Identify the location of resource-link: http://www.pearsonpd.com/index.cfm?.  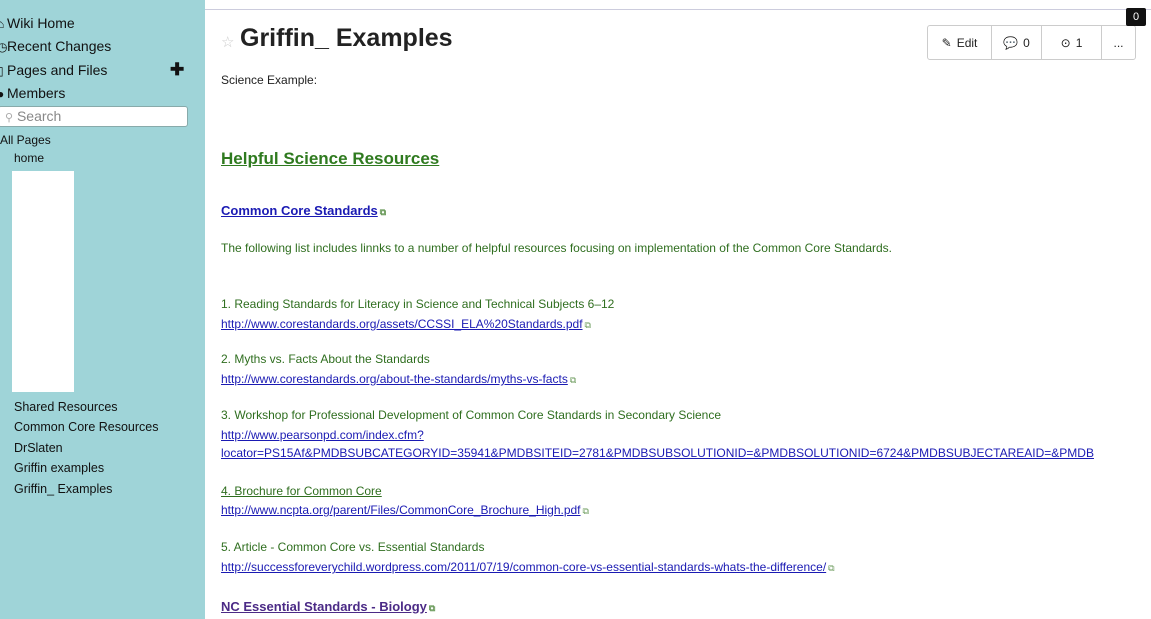
(322, 435).